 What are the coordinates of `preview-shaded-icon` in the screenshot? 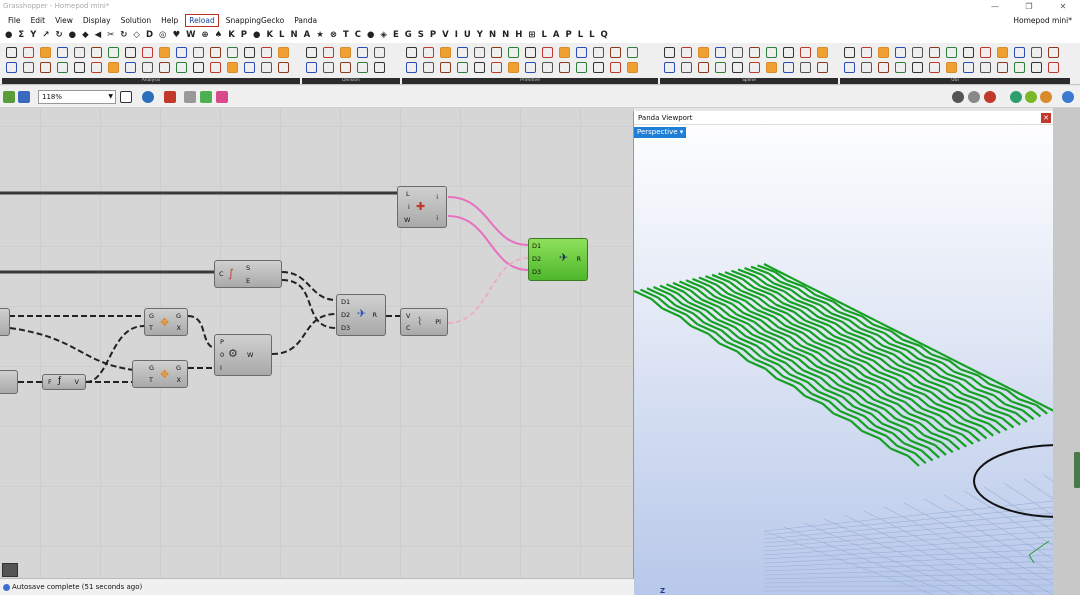 It's located at (990, 97).